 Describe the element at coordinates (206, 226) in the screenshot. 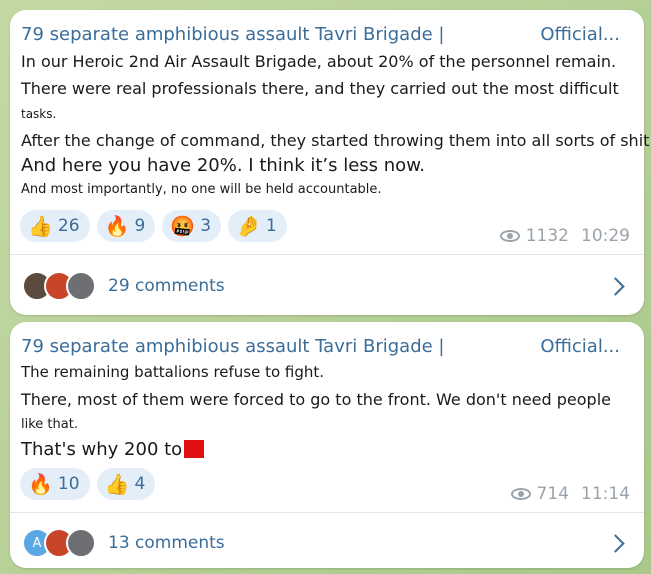

I see `reaction-count: 3` at that location.